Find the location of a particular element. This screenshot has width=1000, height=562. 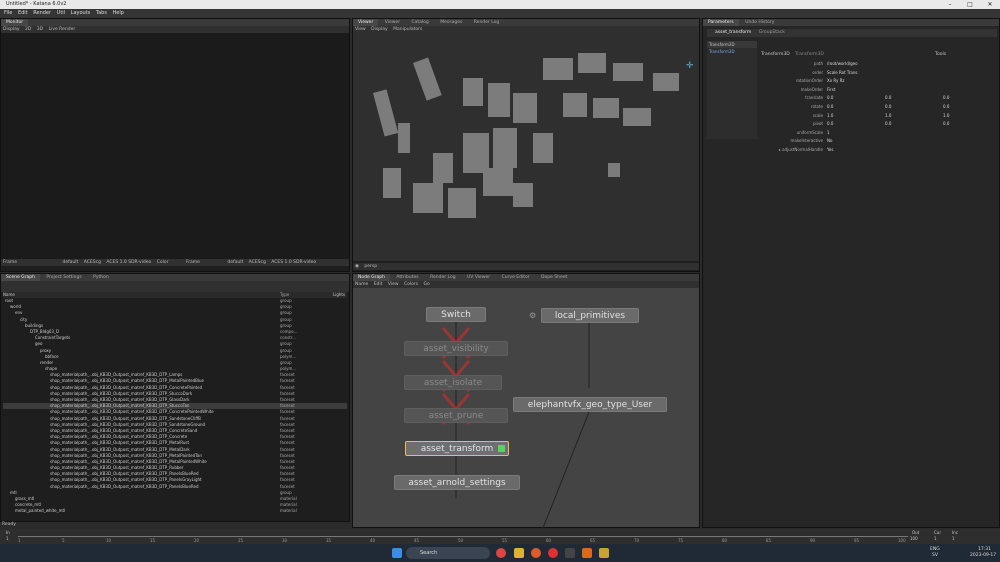

ng-name-menu: Name is located at coordinates (361, 284).